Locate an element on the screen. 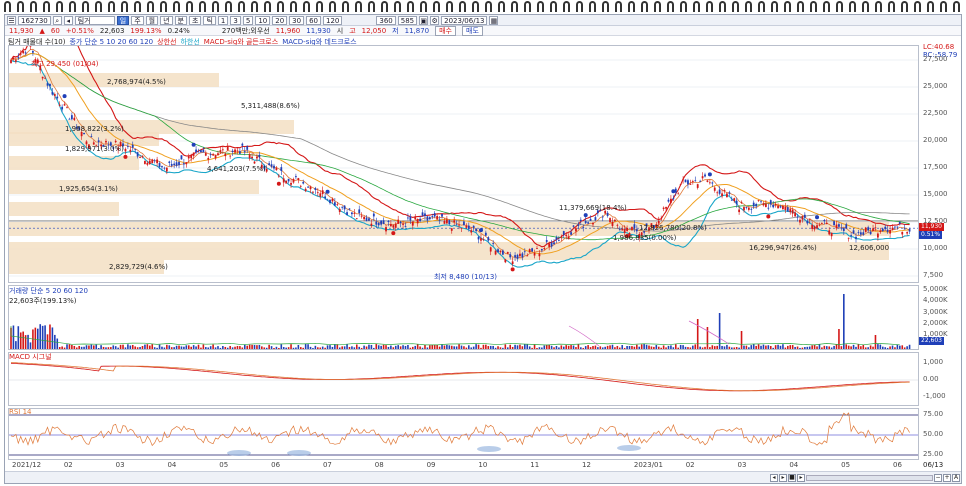  volume-profile-label: 16,296,947(26.4%) is located at coordinates (783, 248).